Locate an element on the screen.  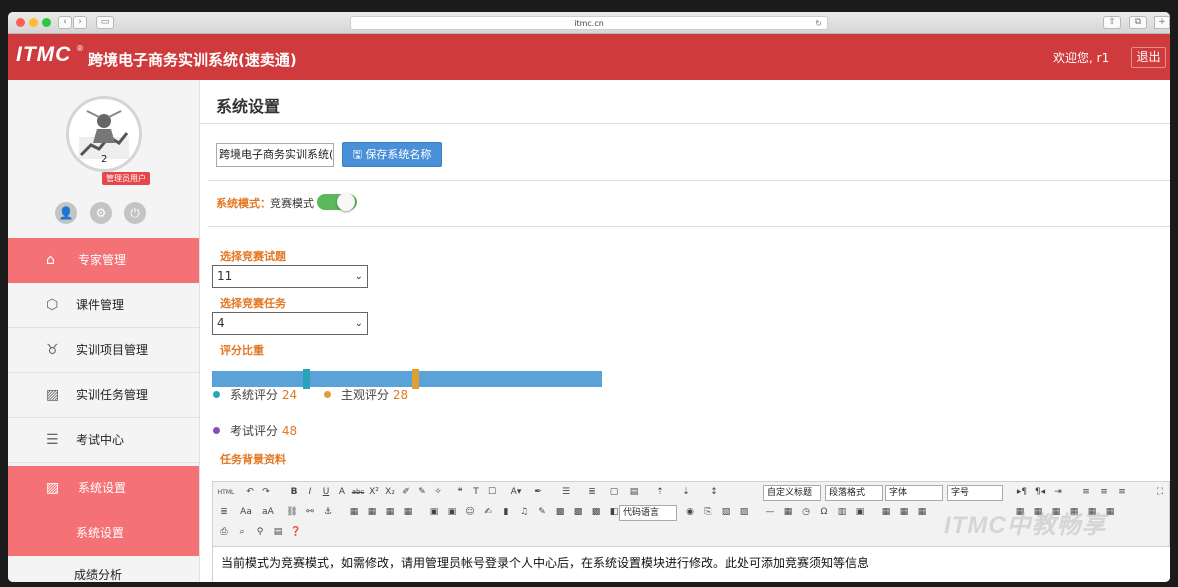
strikethrough-icon: abc is located at coordinates (358, 492).